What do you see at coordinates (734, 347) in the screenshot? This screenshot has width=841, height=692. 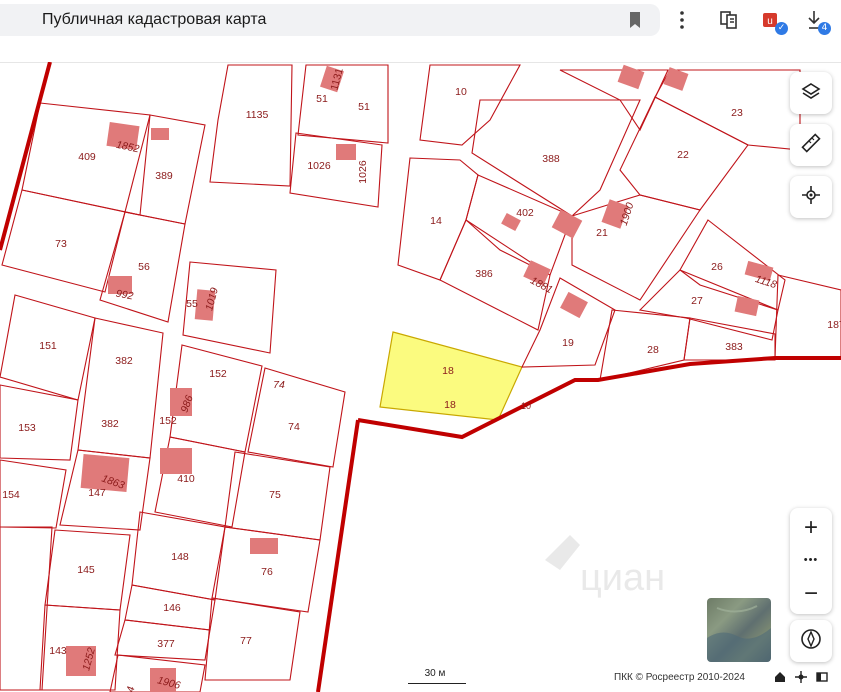 I see `parcel-label: 383` at bounding box center [734, 347].